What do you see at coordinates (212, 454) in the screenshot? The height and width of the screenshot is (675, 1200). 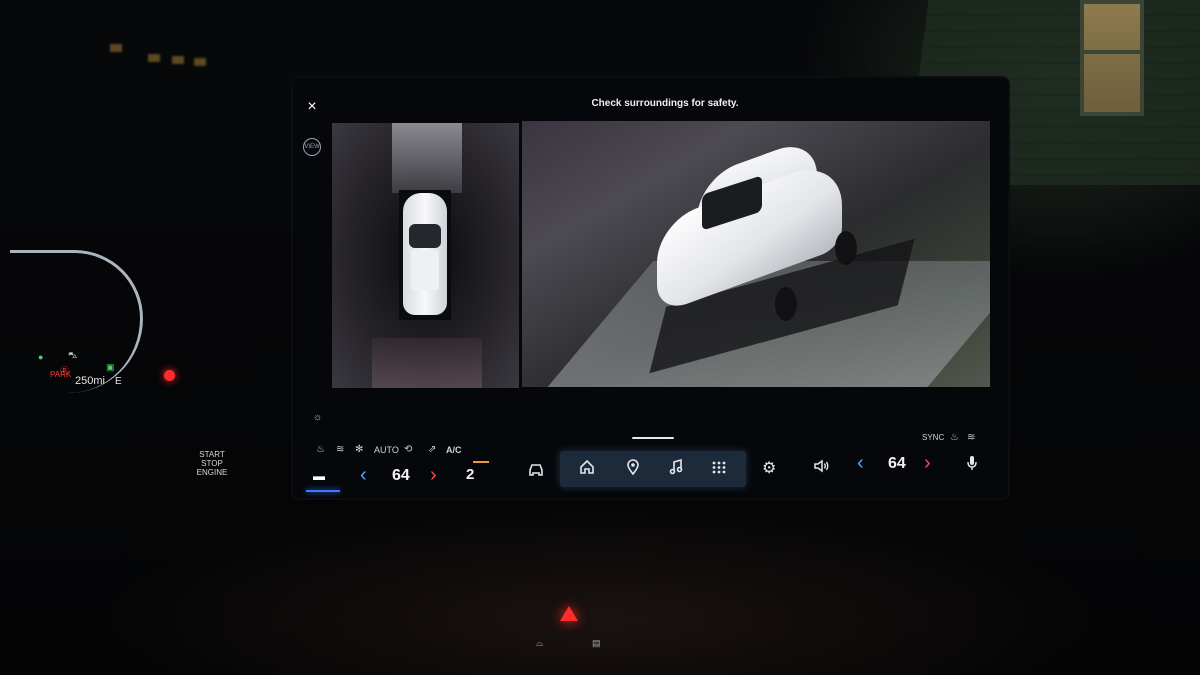 I see `start-label: START` at bounding box center [212, 454].